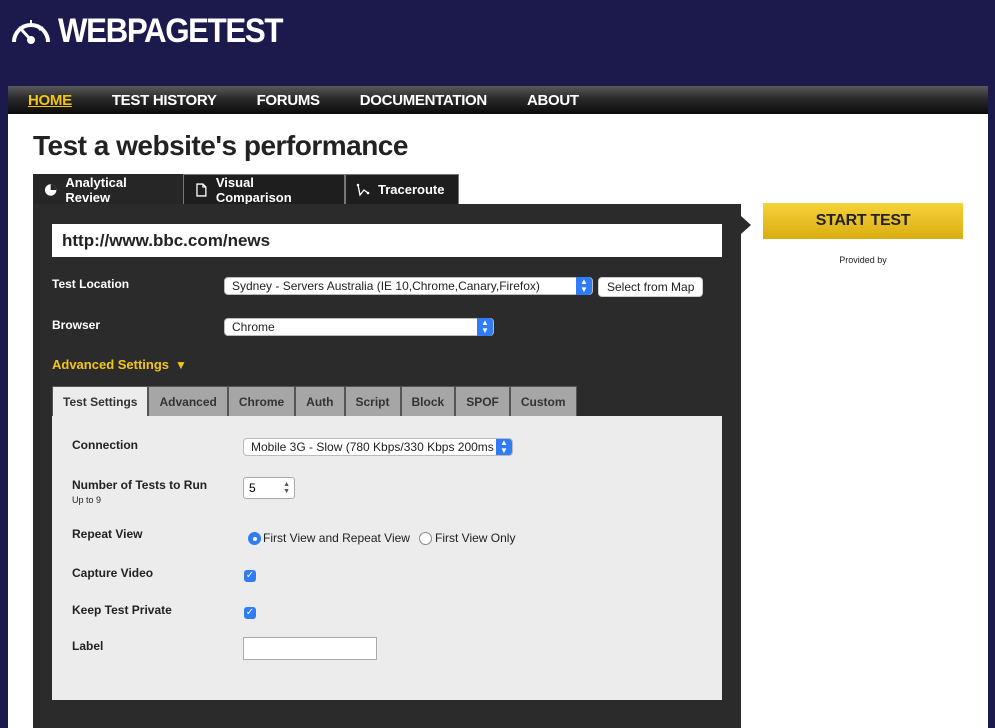  I want to click on logo-text: WEBPAGETEST, so click(170, 31).